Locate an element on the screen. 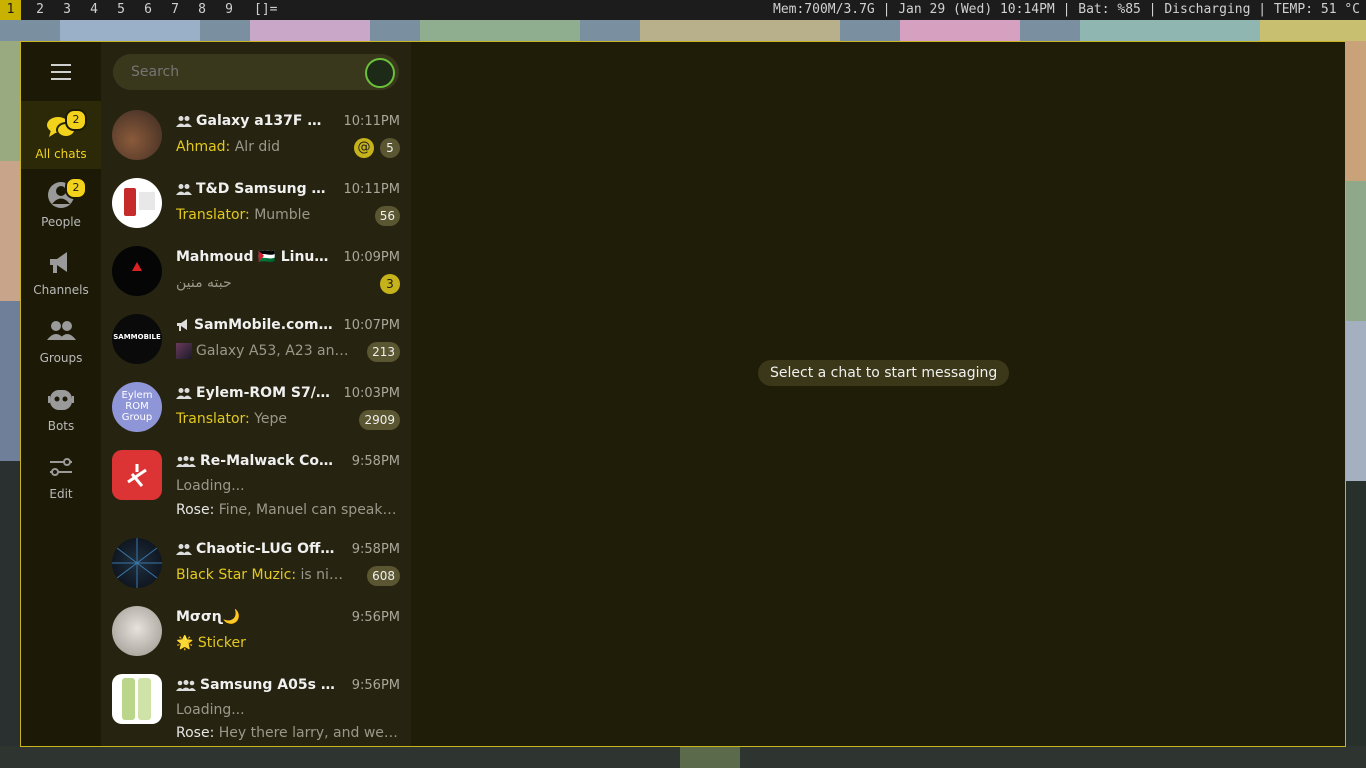  workspace-2: 2 is located at coordinates (40, 10).